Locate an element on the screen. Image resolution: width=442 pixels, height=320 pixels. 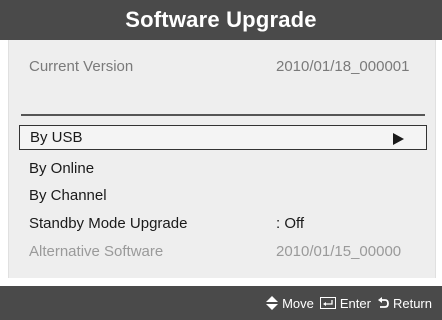
menu-item-label: Alternative Software is located at coordinates (96, 251).